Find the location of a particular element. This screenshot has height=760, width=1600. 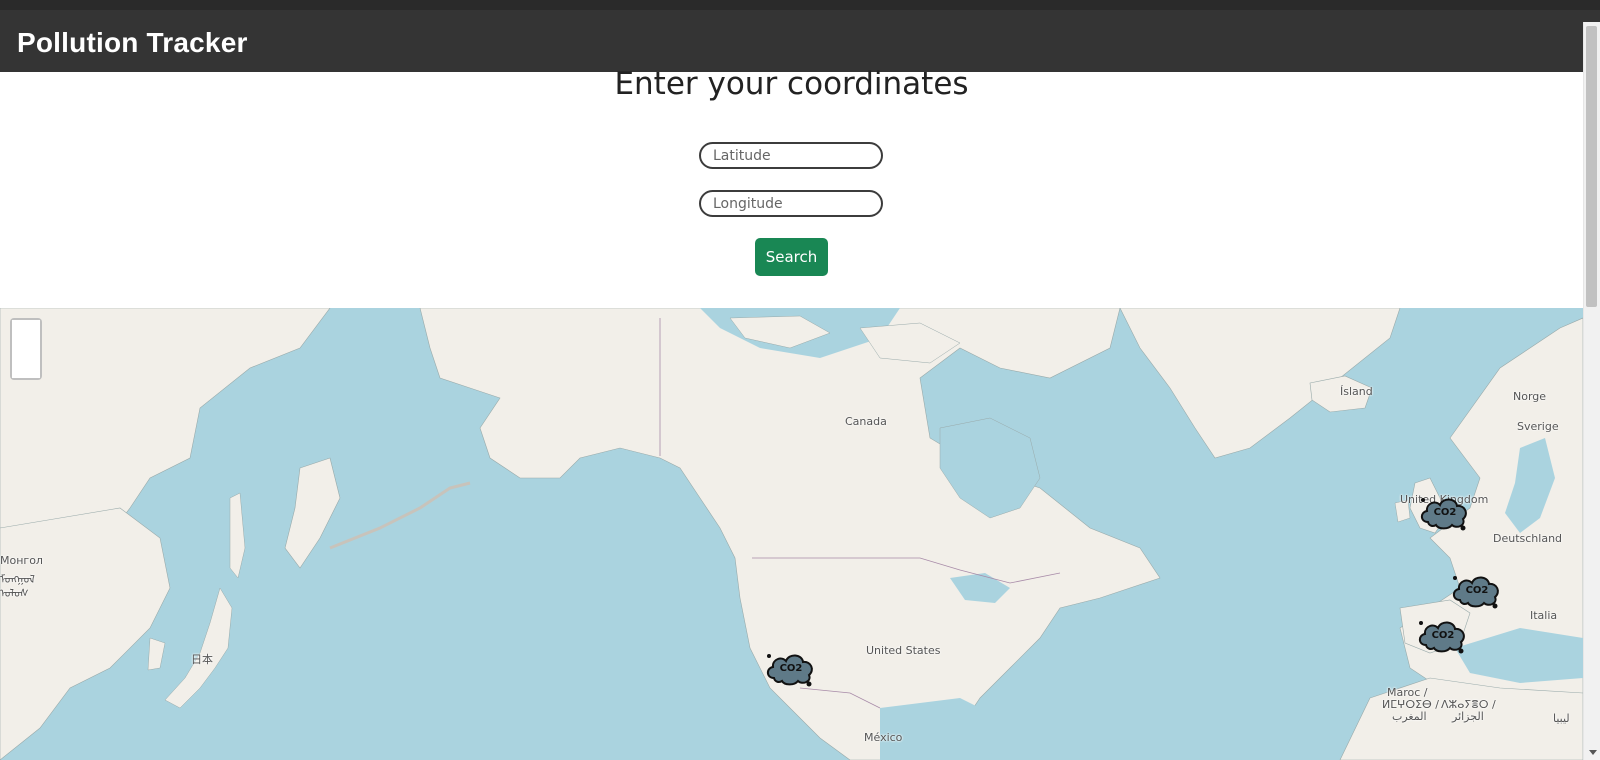

search-button: Search is located at coordinates (791, 257).